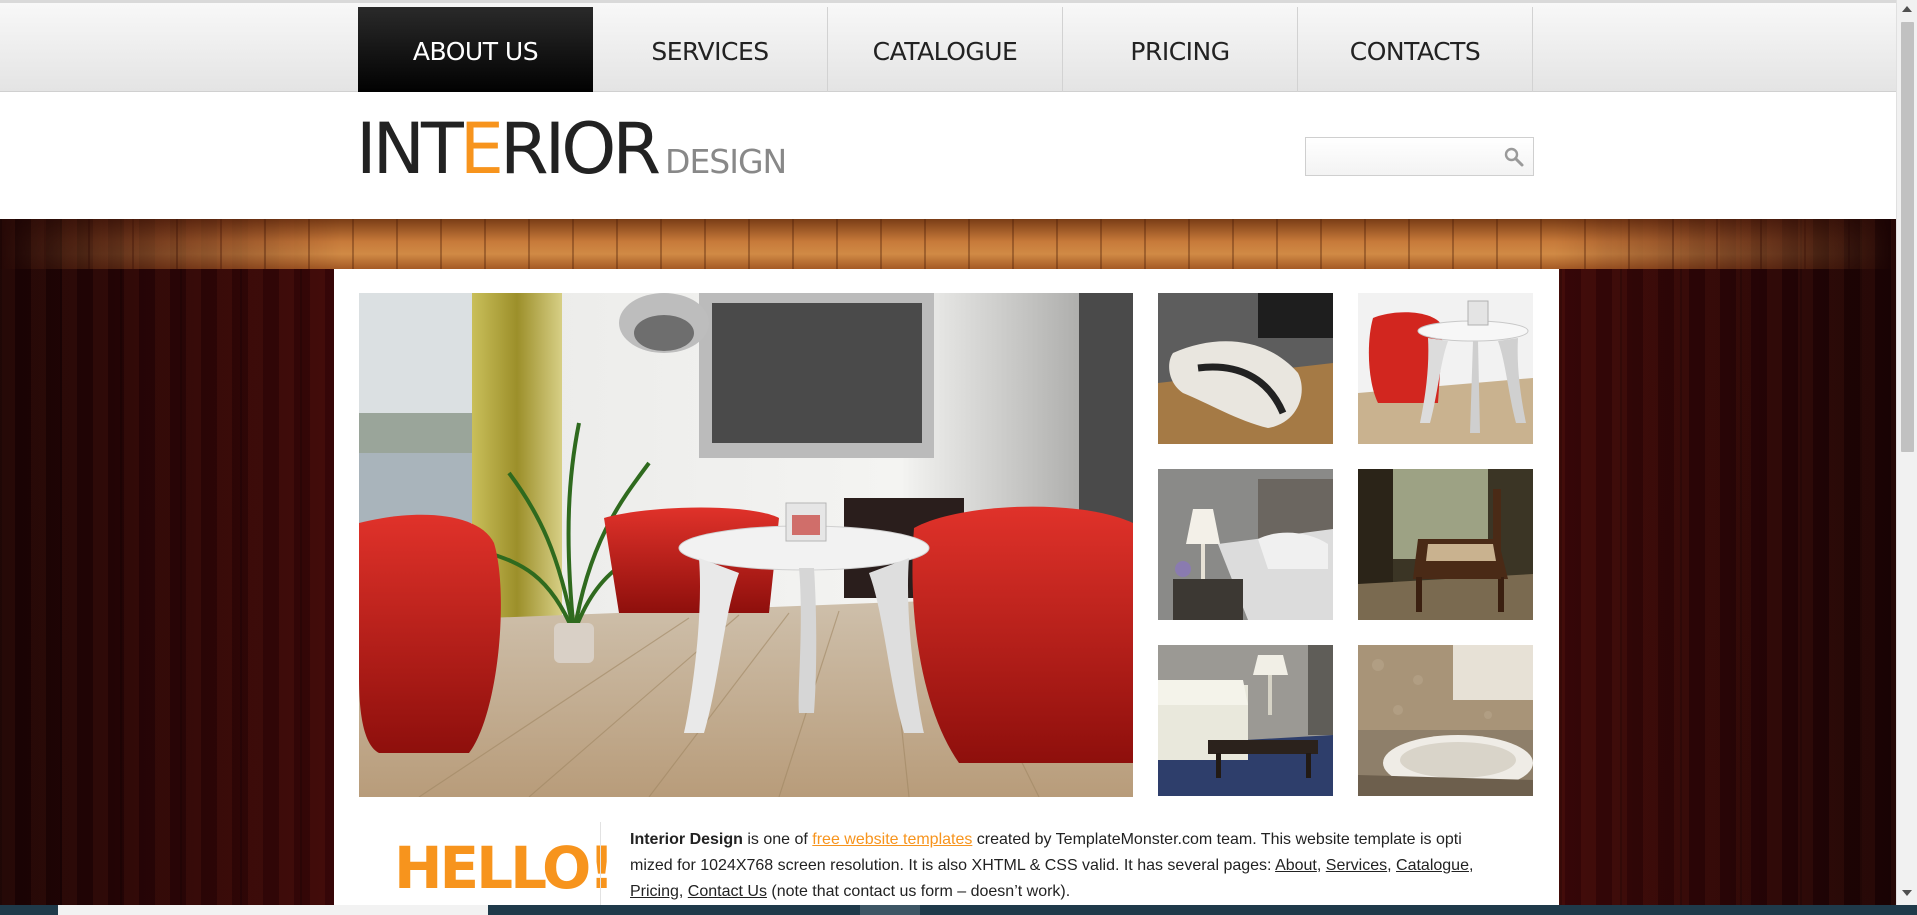 This screenshot has width=1917, height=915. I want to click on scroll-down-arrow-icon, so click(1907, 893).